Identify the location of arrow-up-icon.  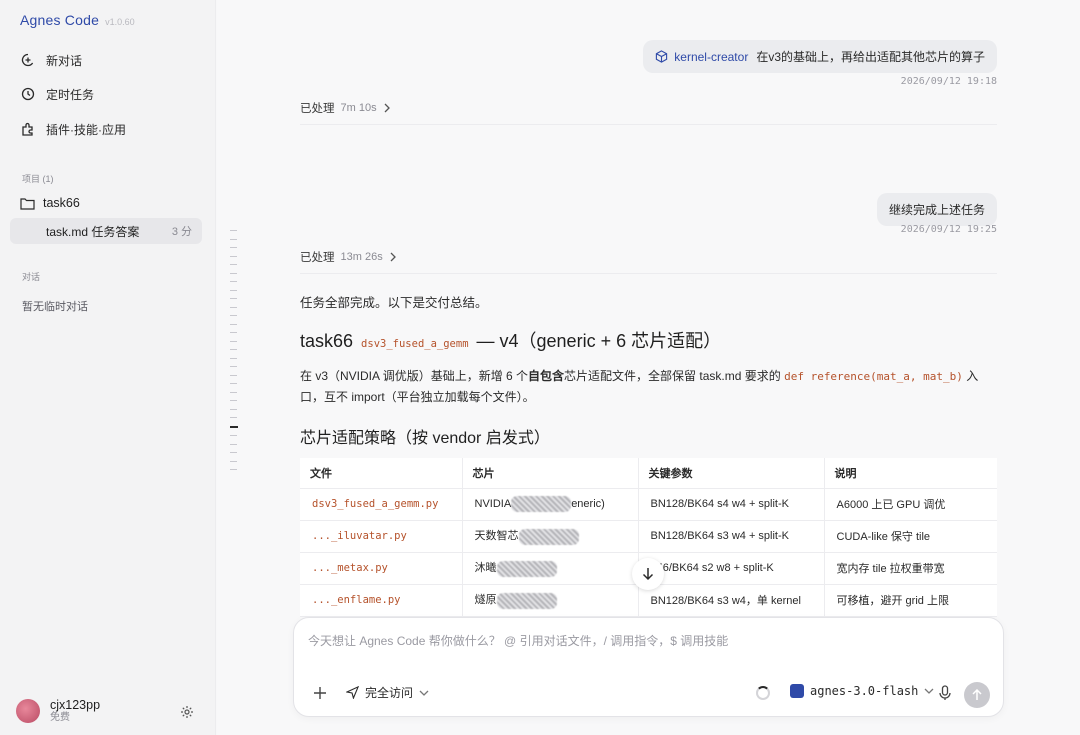
(977, 694).